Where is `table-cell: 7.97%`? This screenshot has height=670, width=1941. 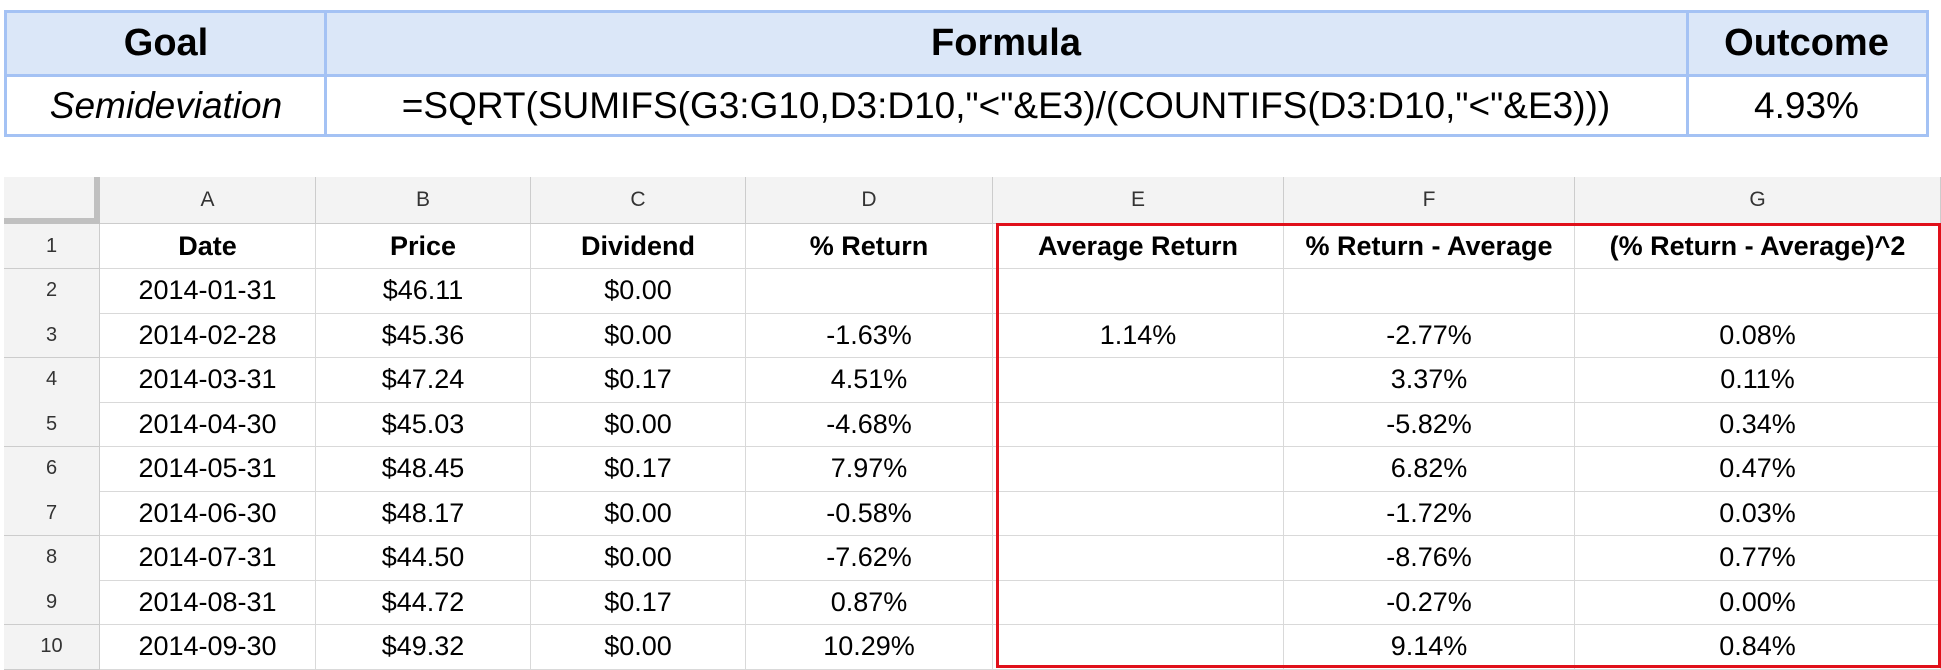
table-cell: 7.97% is located at coordinates (869, 469).